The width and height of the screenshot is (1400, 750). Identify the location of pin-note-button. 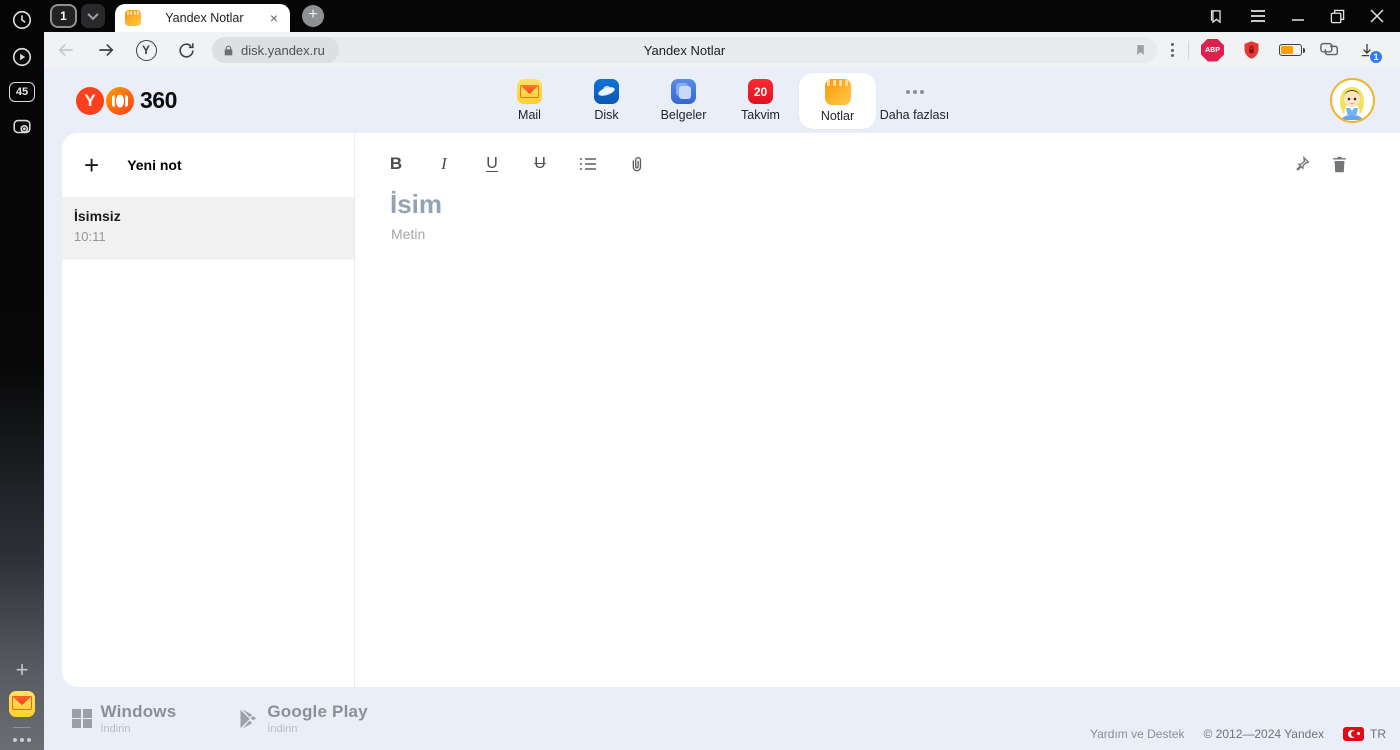
(1302, 164).